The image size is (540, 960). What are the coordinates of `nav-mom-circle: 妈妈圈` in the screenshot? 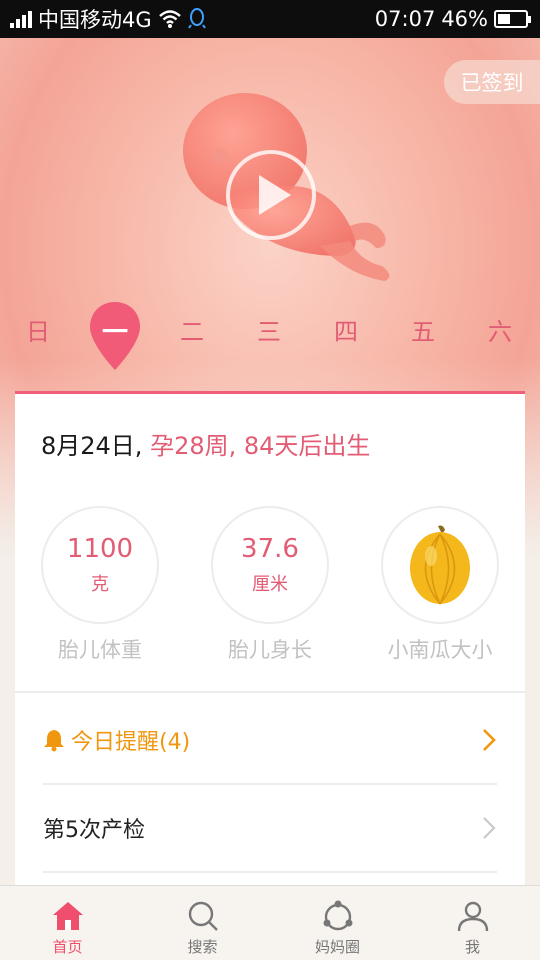 It's located at (337, 923).